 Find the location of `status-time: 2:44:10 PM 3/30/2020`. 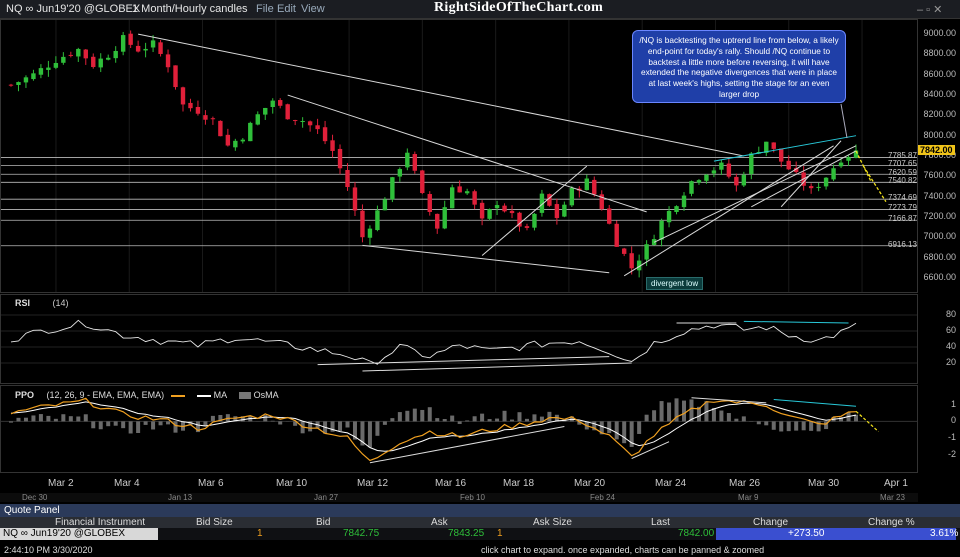

status-time: 2:44:10 PM 3/30/2020 is located at coordinates (48, 550).